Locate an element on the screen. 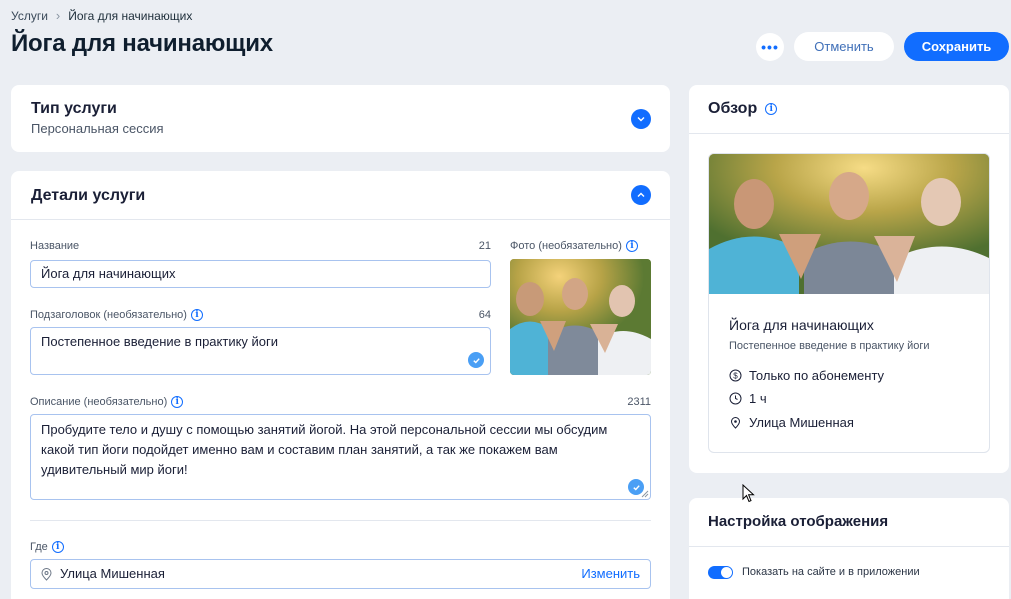 The height and width of the screenshot is (599, 1011). subtitle-input-text: Постепенное введение в практику йоги is located at coordinates (160, 341).